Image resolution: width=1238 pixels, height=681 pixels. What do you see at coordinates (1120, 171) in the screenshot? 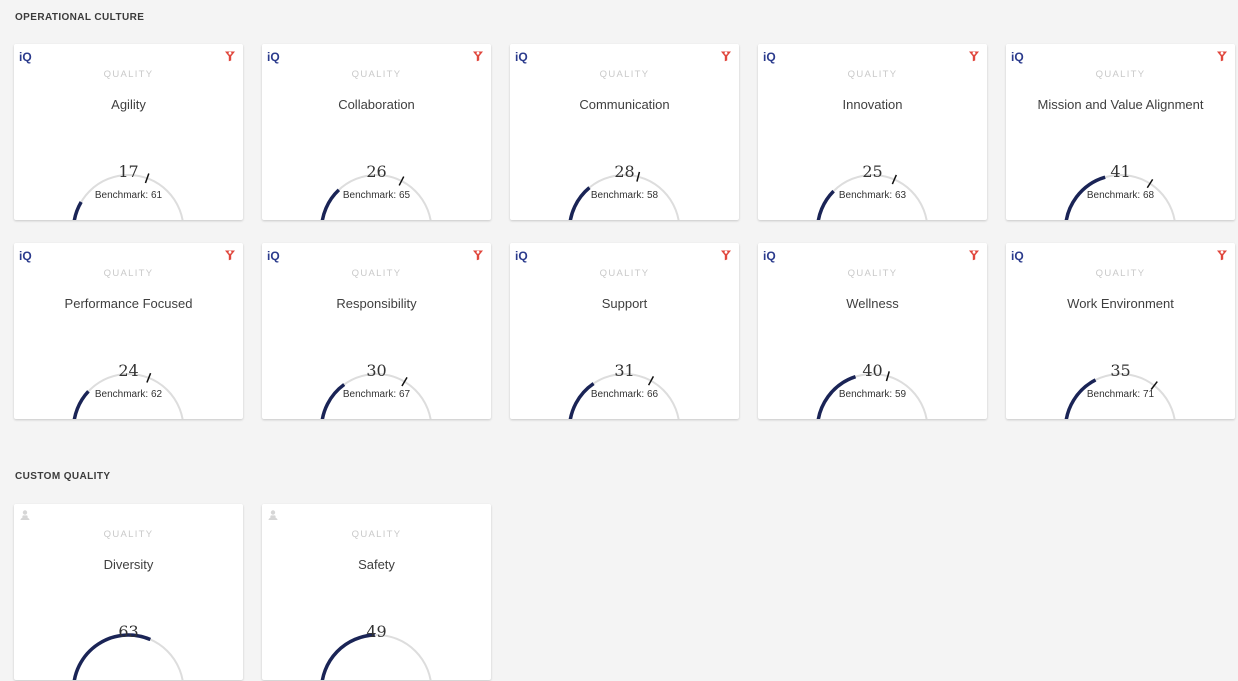
I see `gauge-value: 41` at bounding box center [1120, 171].